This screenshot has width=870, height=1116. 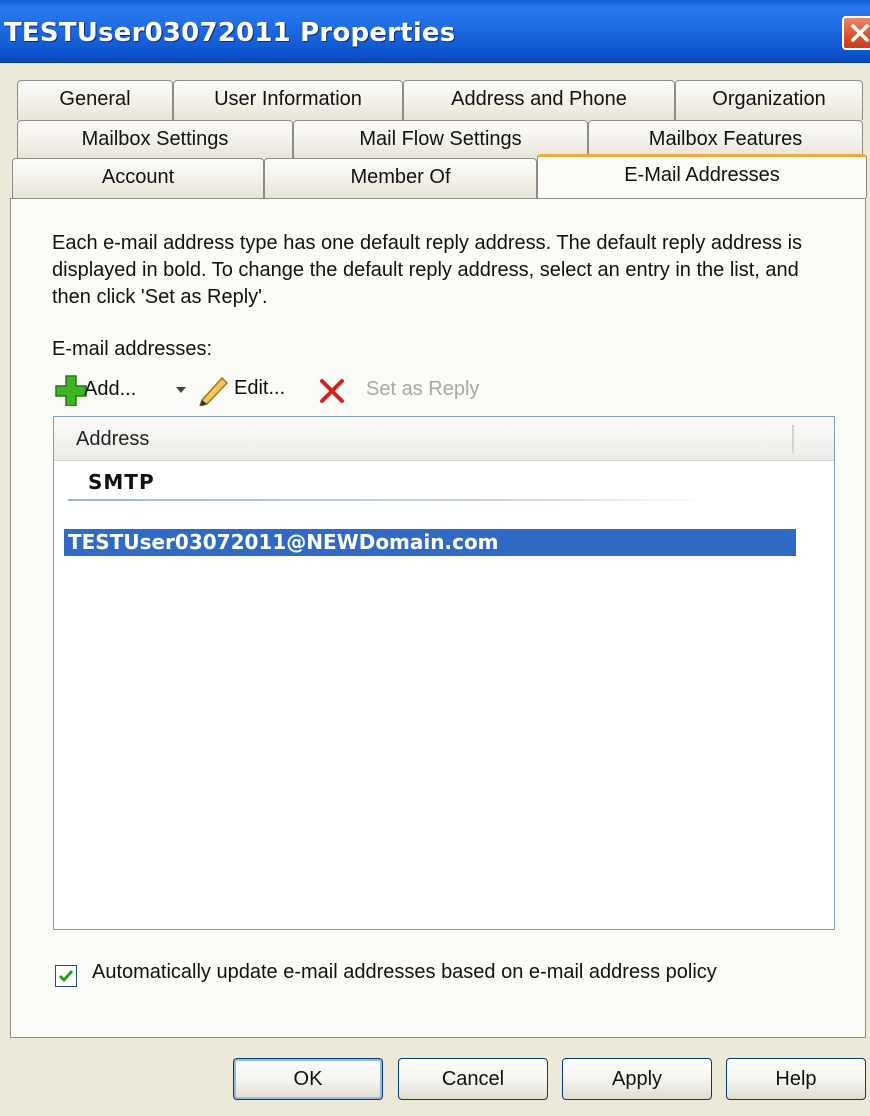 What do you see at coordinates (473, 1079) in the screenshot?
I see `cancel-button: Cancel` at bounding box center [473, 1079].